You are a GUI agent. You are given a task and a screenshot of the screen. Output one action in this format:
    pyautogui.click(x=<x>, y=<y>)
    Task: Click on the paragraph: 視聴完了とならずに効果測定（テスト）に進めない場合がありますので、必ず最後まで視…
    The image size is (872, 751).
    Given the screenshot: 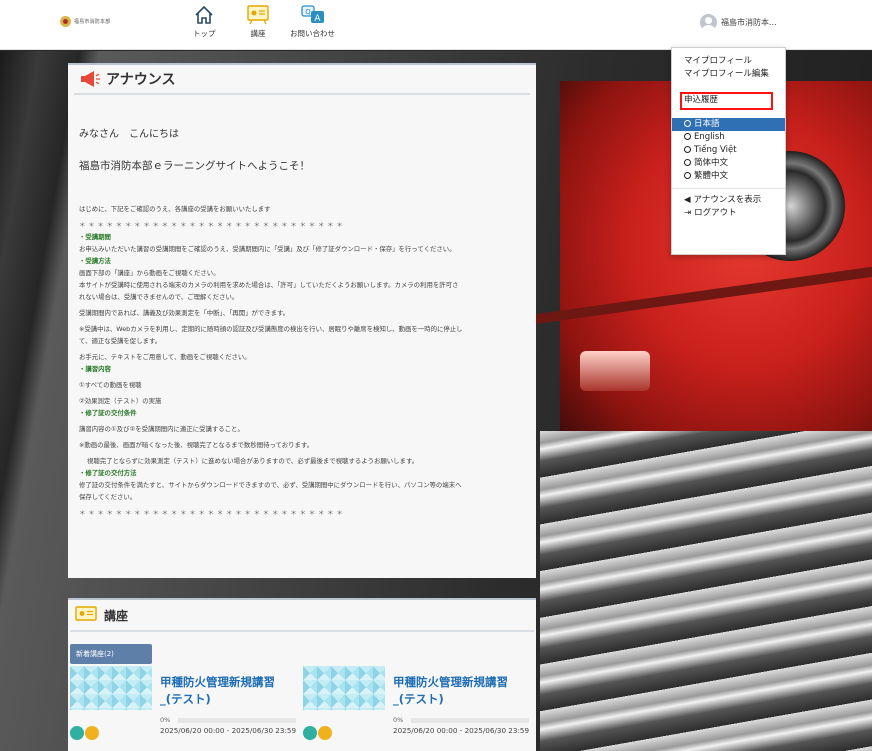 What is the action you would take?
    pyautogui.click(x=253, y=461)
    